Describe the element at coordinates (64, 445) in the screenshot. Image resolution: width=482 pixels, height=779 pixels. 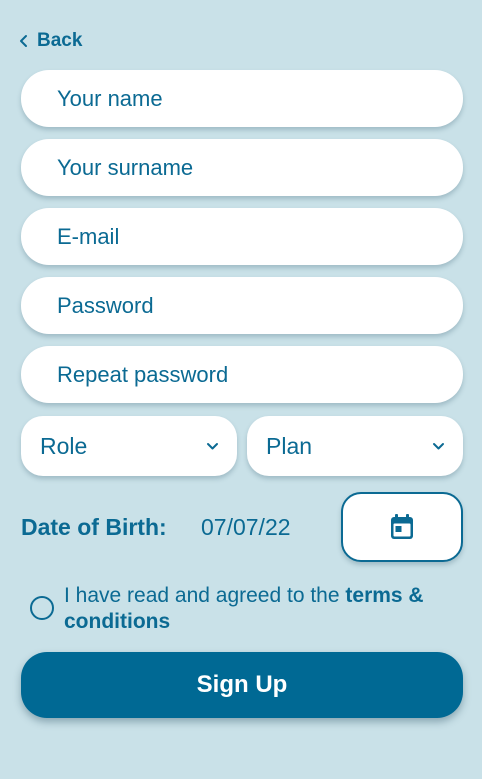
I see `role-select-label: Role` at that location.